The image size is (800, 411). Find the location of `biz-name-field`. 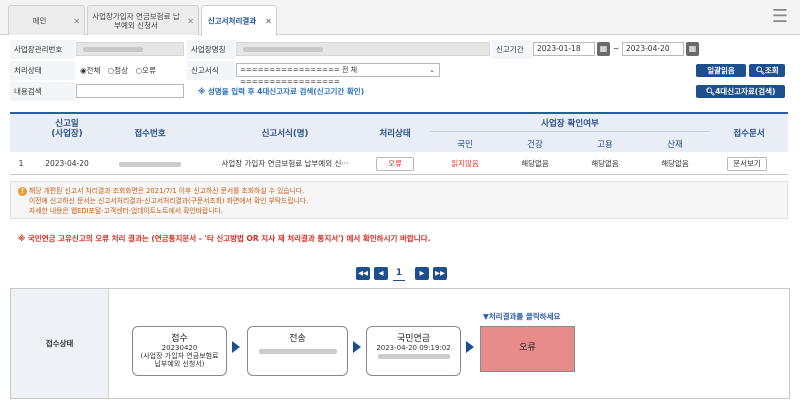

biz-name-field is located at coordinates (363, 49).